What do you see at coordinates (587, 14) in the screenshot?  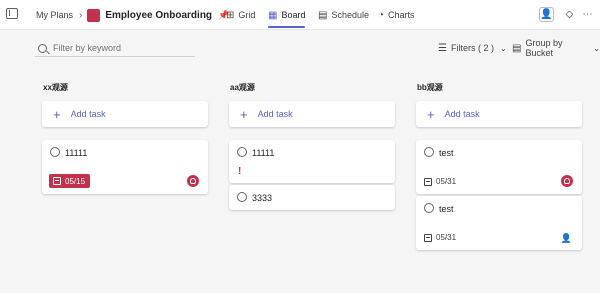 I see `more-icon: ⋯` at bounding box center [587, 14].